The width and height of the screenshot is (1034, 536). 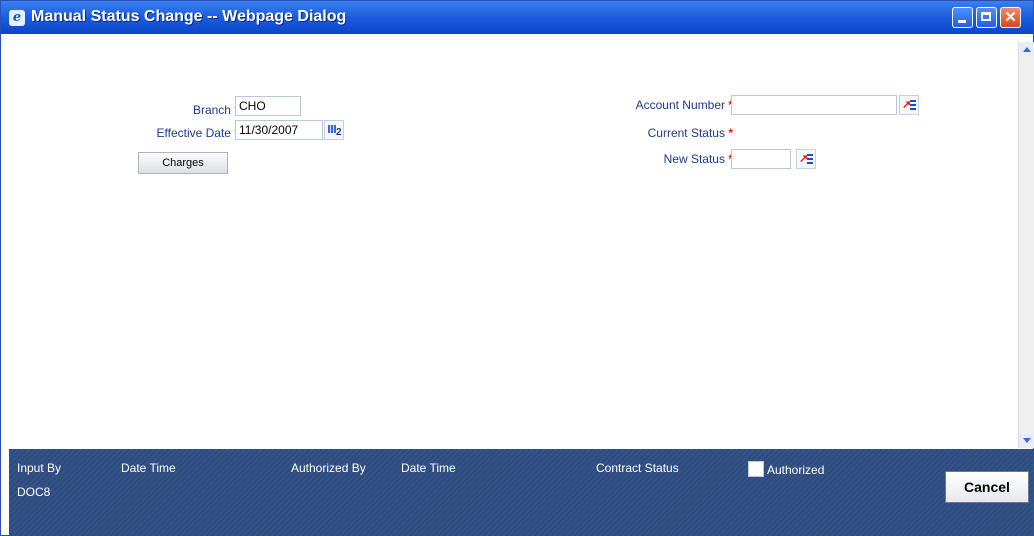 What do you see at coordinates (694, 159) in the screenshot?
I see `new-status-label-text: New Status` at bounding box center [694, 159].